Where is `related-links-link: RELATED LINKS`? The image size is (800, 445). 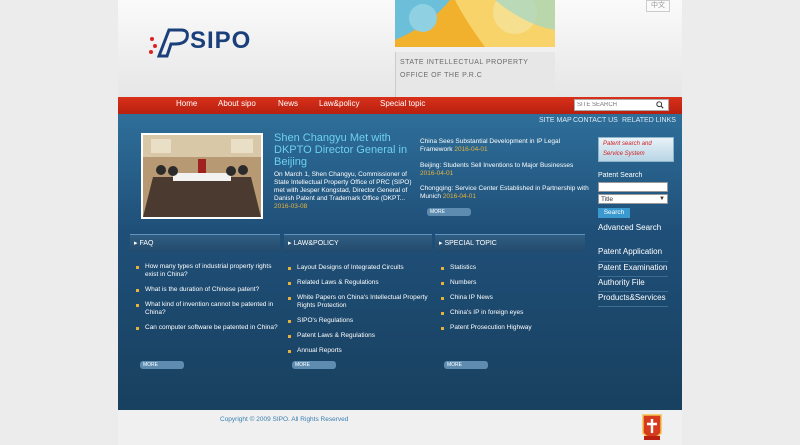 related-links-link: RELATED LINKS is located at coordinates (649, 120).